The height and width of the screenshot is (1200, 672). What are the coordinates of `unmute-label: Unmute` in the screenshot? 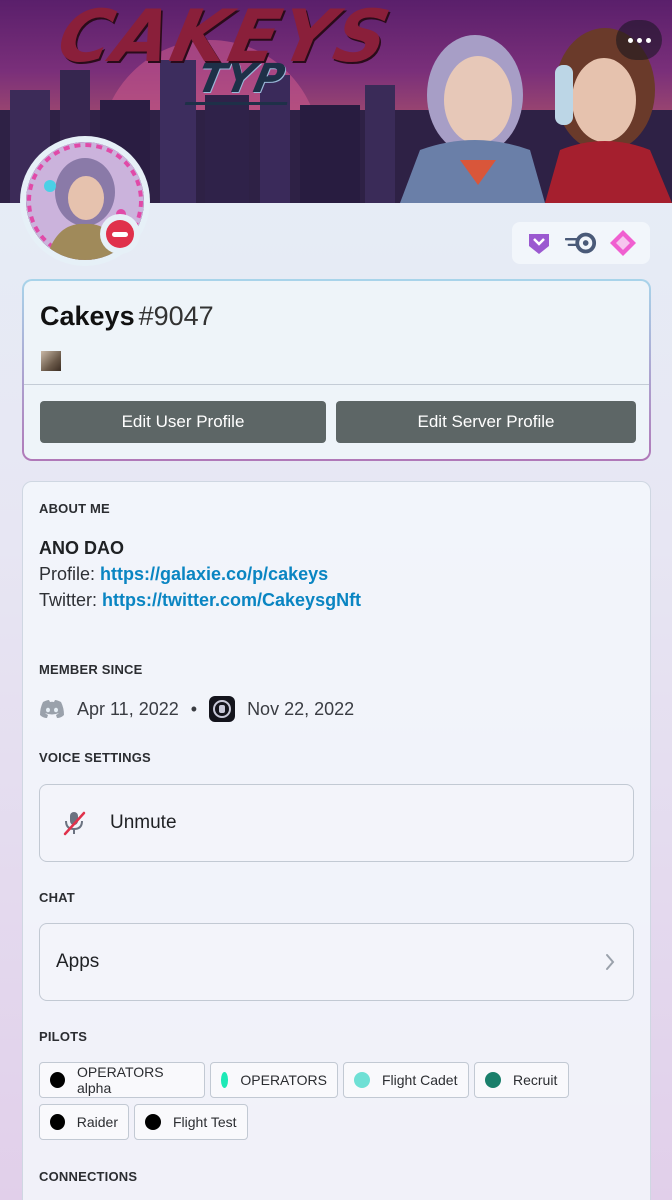 It's located at (143, 822).